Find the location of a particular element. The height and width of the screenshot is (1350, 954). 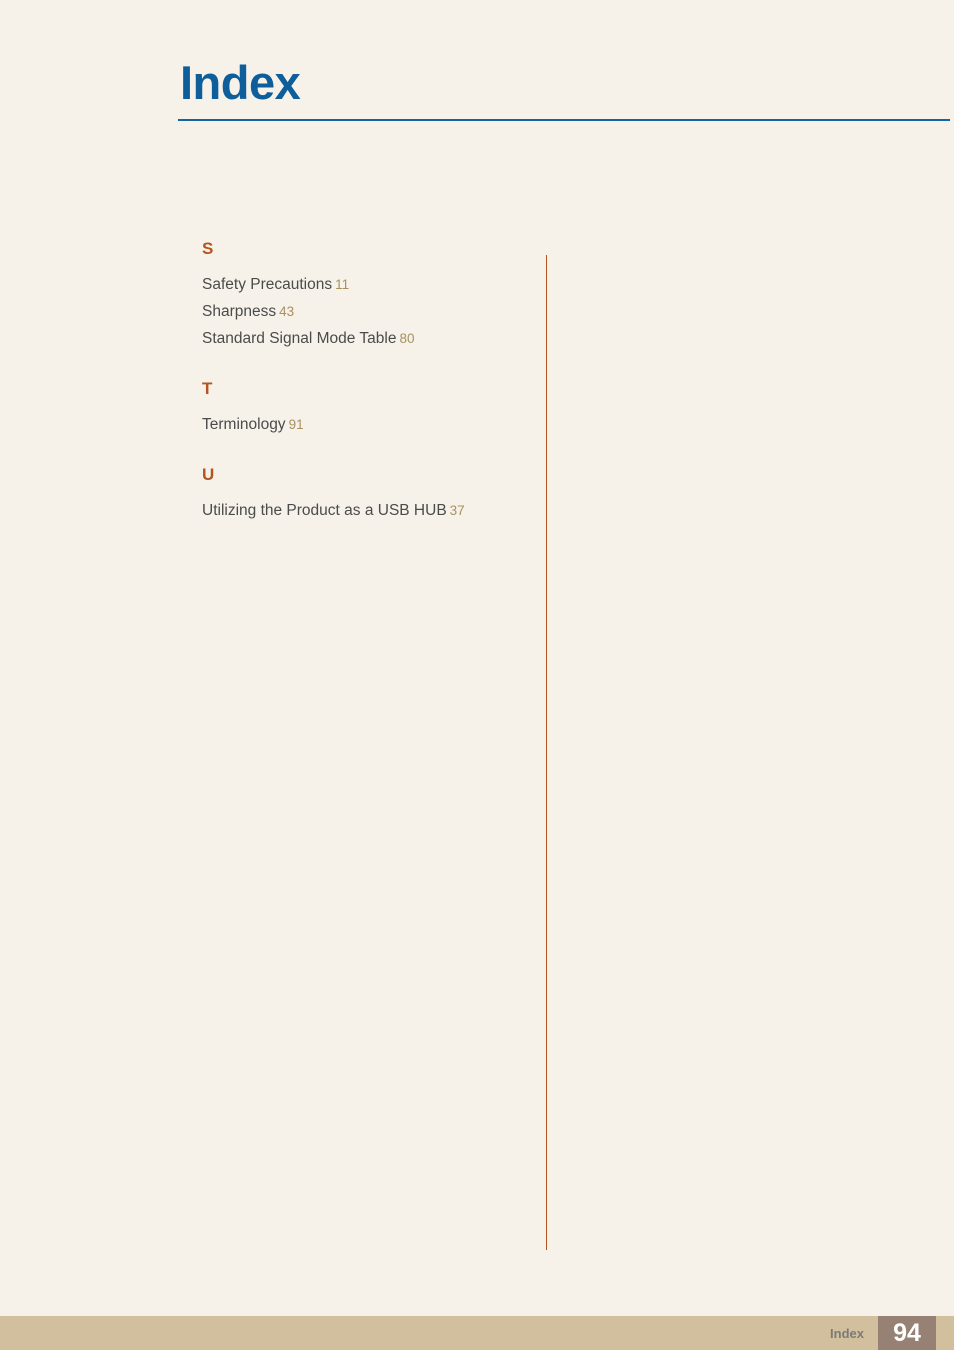

footer-page-number: 94 is located at coordinates (907, 1332).